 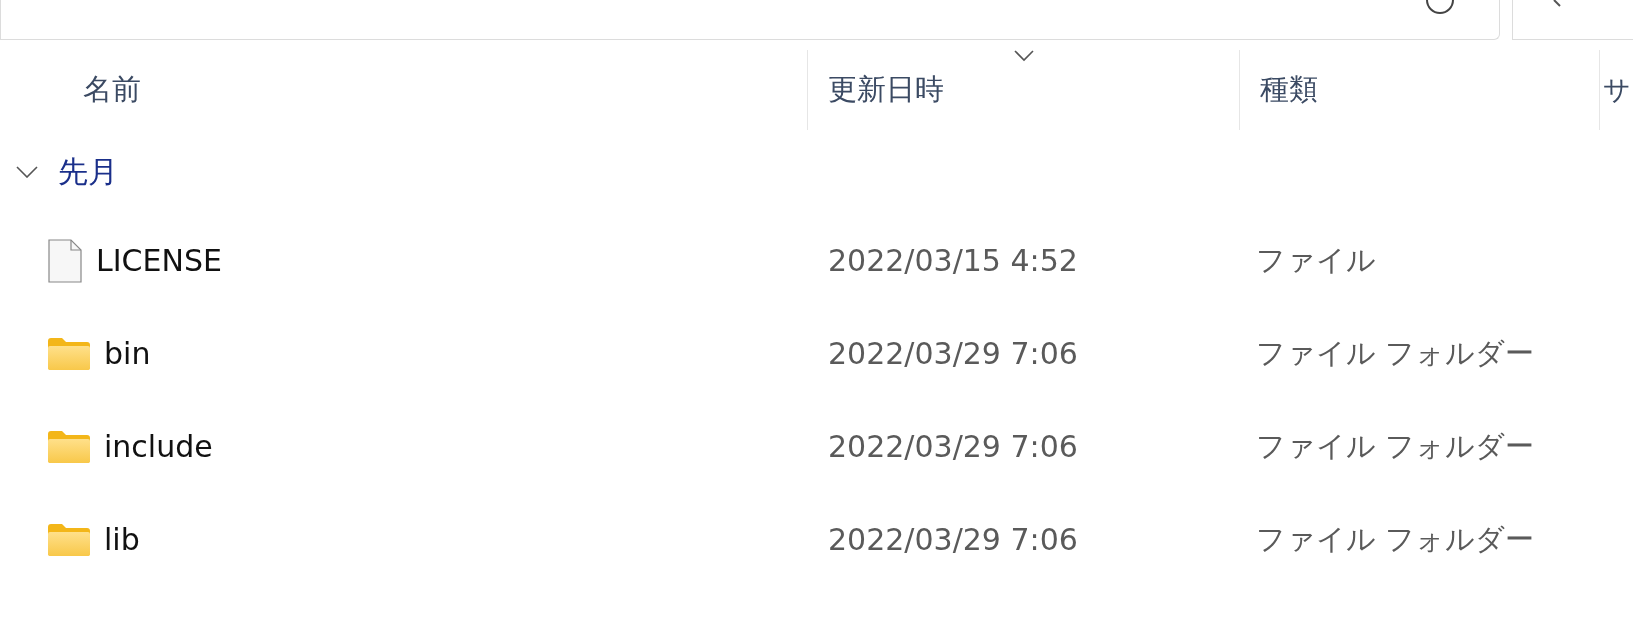 What do you see at coordinates (953, 260) in the screenshot?
I see `modified-date: 2022/03/15 4:52` at bounding box center [953, 260].